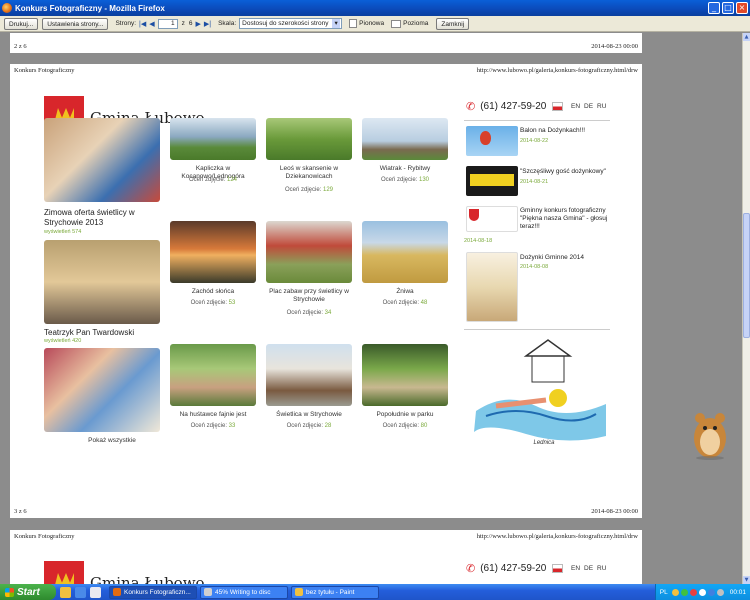  I want to click on photo-title: Zachód słońca, so click(213, 292).